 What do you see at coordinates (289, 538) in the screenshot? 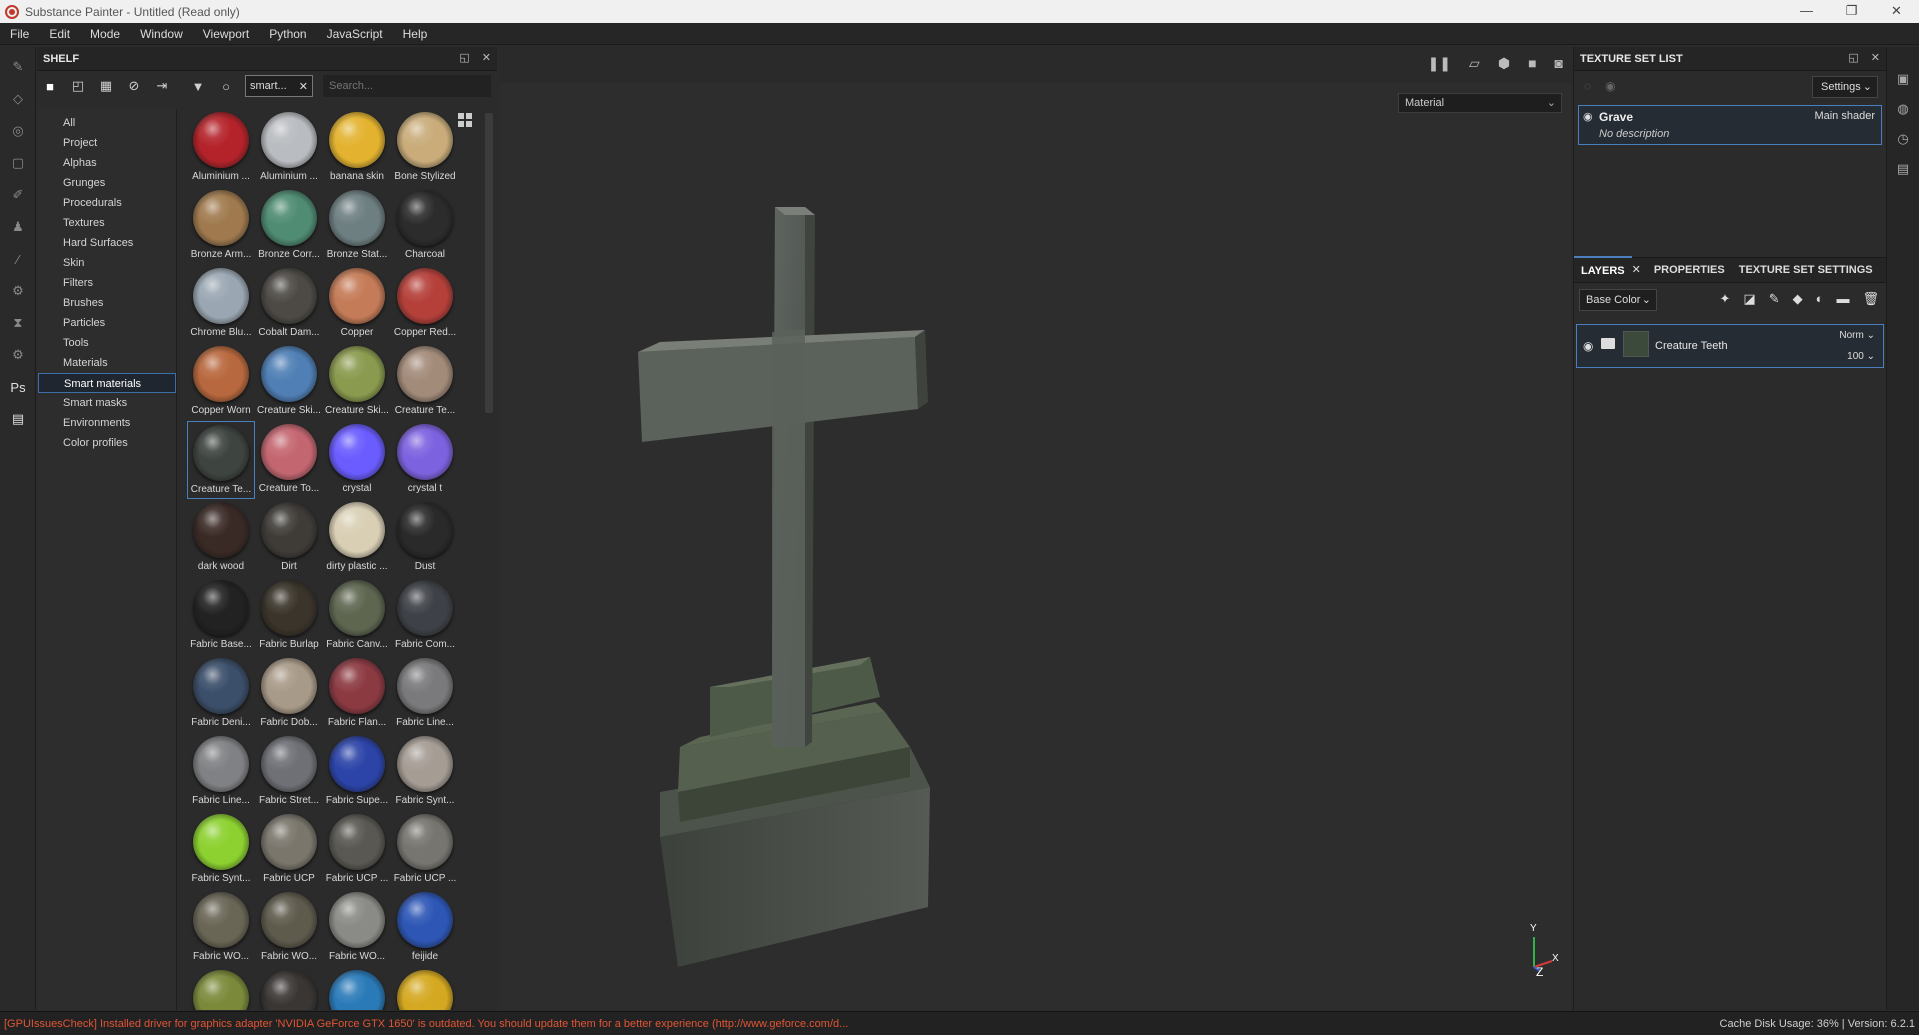
I see `material-tile: Dirt` at bounding box center [289, 538].